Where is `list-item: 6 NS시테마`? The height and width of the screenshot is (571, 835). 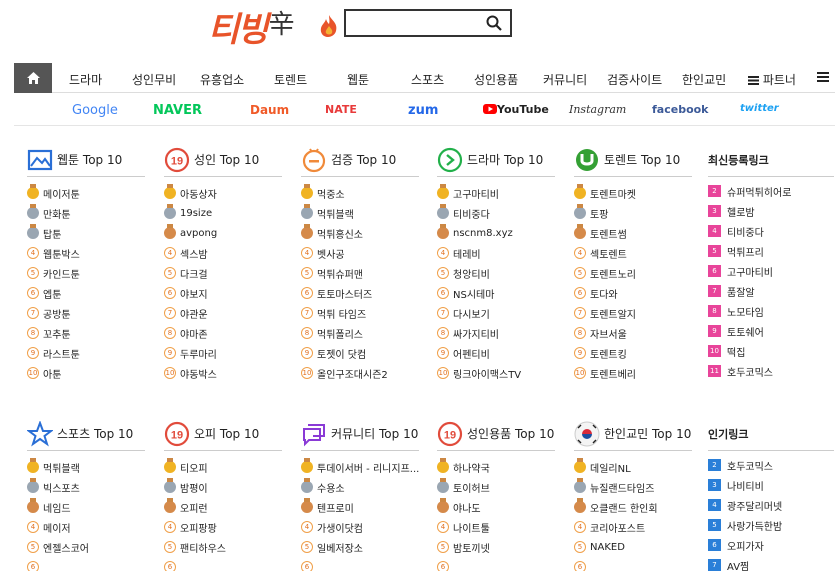
list-item: 6 NS시테마 is located at coordinates (496, 293).